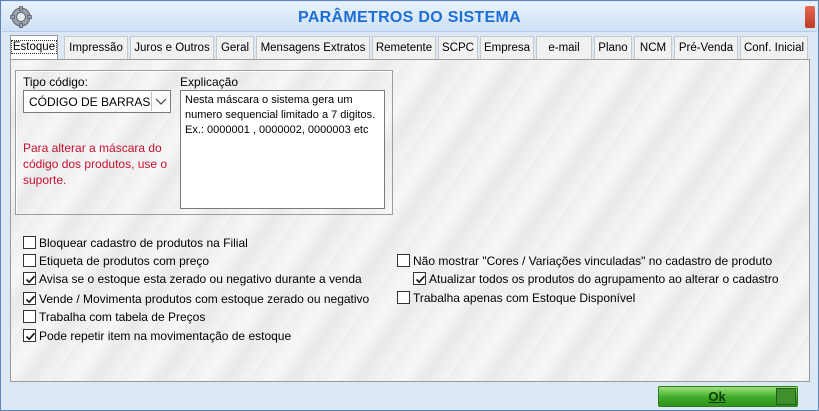 Image resolution: width=819 pixels, height=411 pixels. I want to click on close-button, so click(810, 17).